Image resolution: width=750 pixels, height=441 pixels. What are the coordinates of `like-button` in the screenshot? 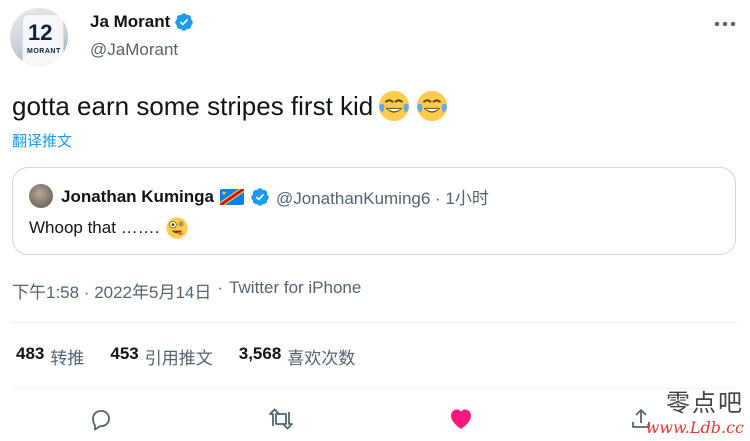 It's located at (461, 419).